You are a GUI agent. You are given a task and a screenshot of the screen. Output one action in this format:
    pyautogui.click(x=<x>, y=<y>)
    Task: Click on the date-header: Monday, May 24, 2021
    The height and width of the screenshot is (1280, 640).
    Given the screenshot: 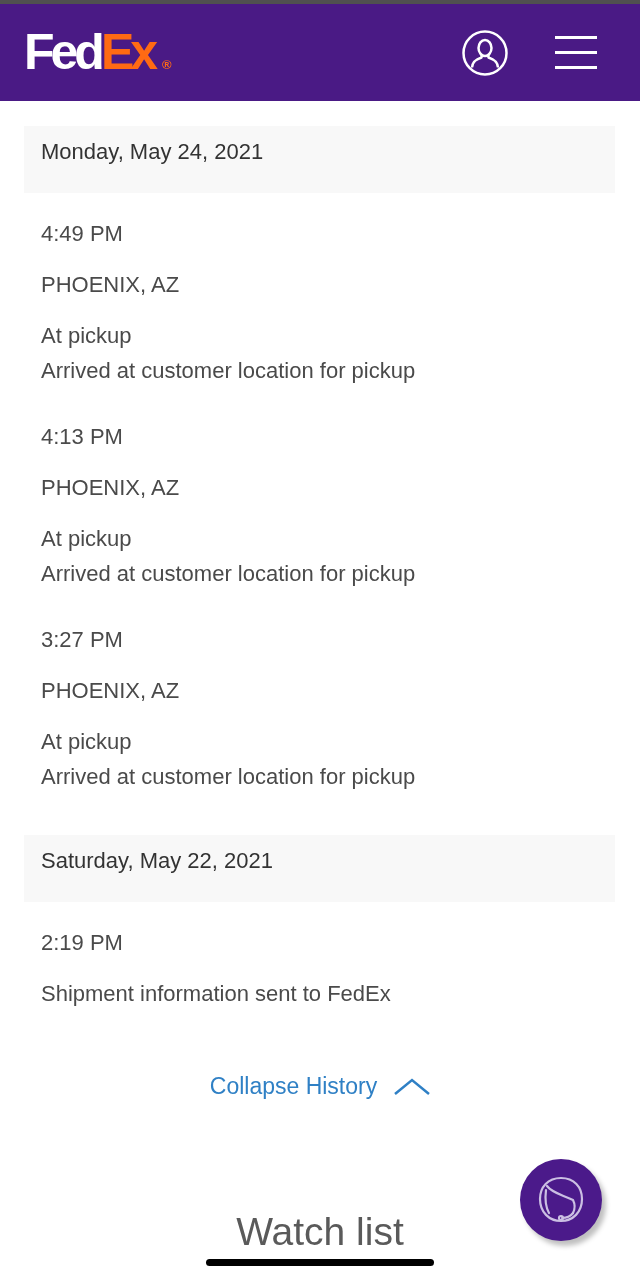 What is the action you would take?
    pyautogui.click(x=319, y=159)
    